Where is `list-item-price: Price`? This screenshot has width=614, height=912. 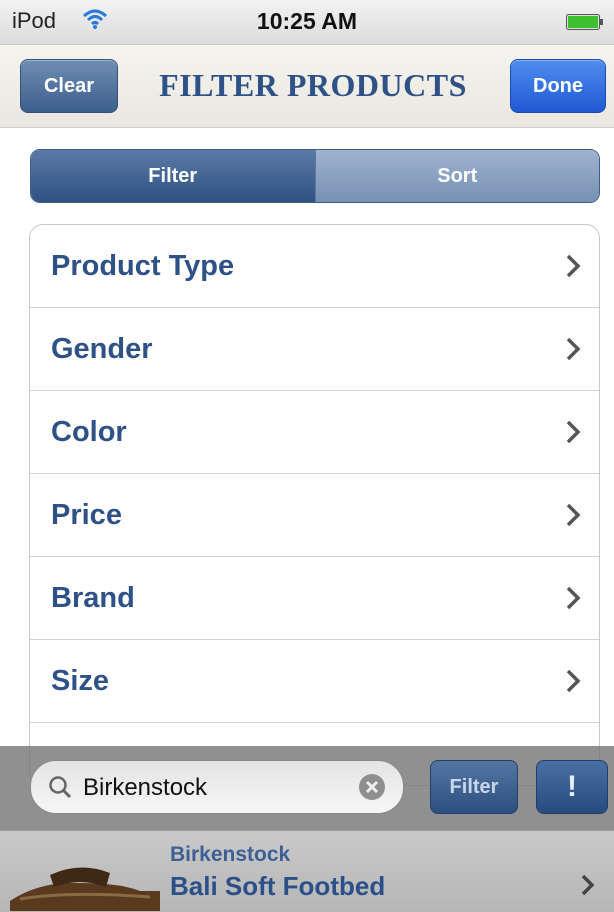
list-item-price: Price is located at coordinates (314, 515).